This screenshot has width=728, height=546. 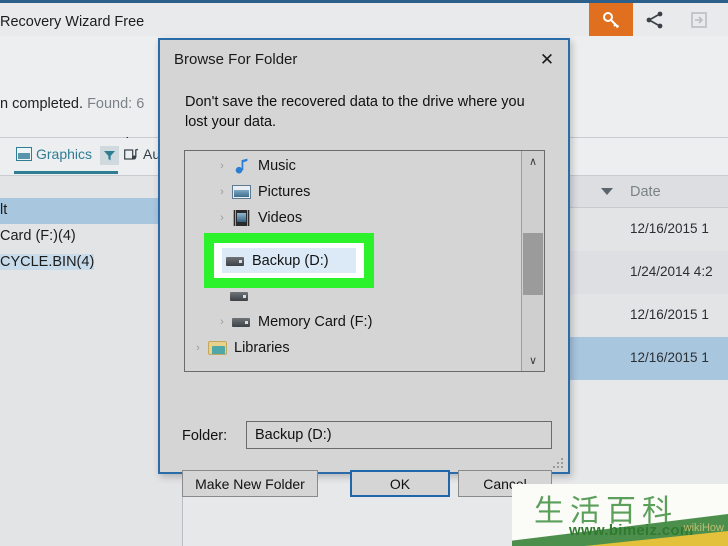 What do you see at coordinates (280, 218) in the screenshot?
I see `folder-tree-item-label: Videos` at bounding box center [280, 218].